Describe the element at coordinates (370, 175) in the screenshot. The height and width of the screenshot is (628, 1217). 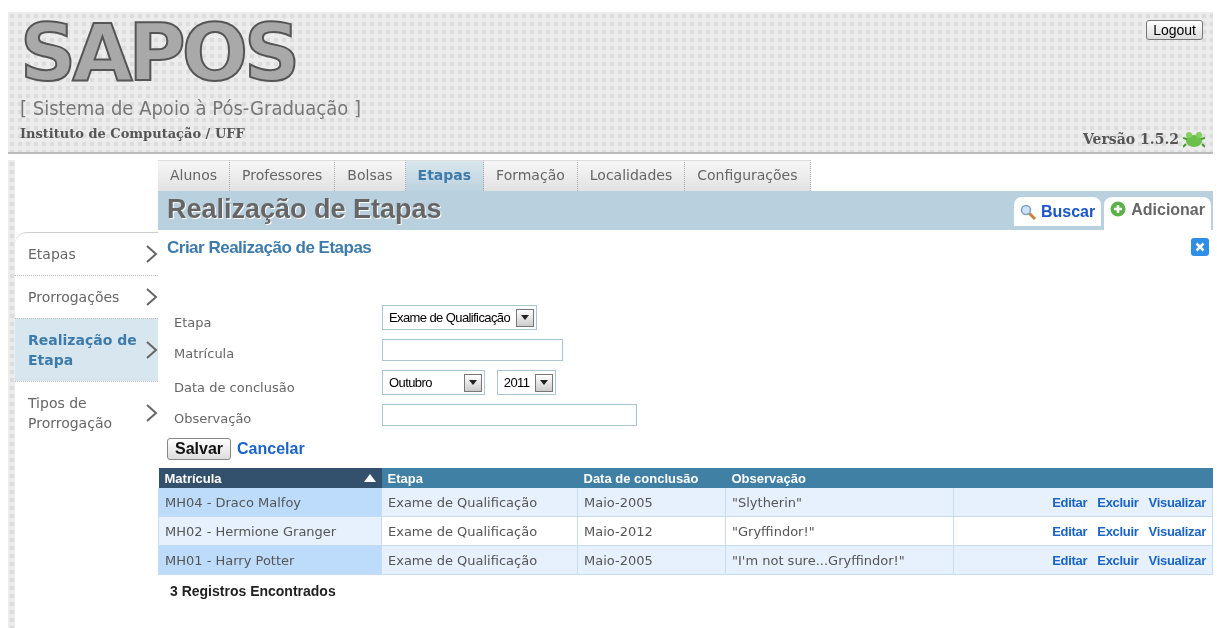
I see `nav-tab: Bolsas` at that location.